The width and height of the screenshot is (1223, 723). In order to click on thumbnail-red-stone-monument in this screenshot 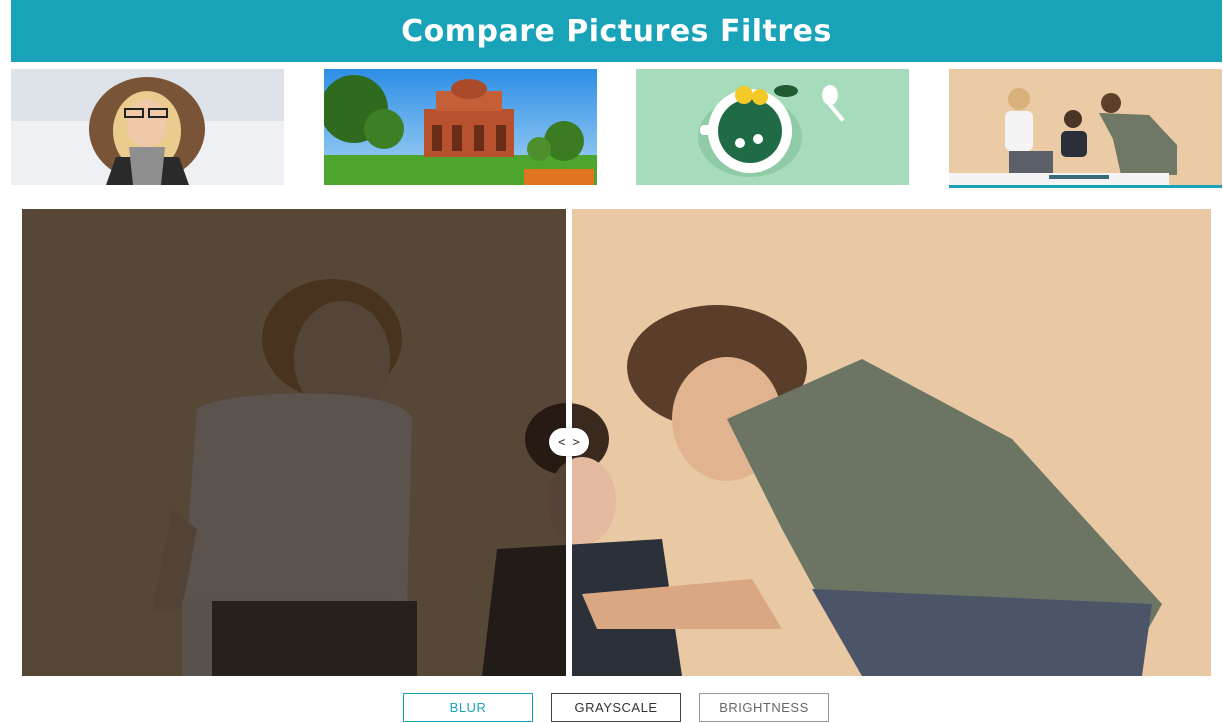, I will do `click(460, 127)`.